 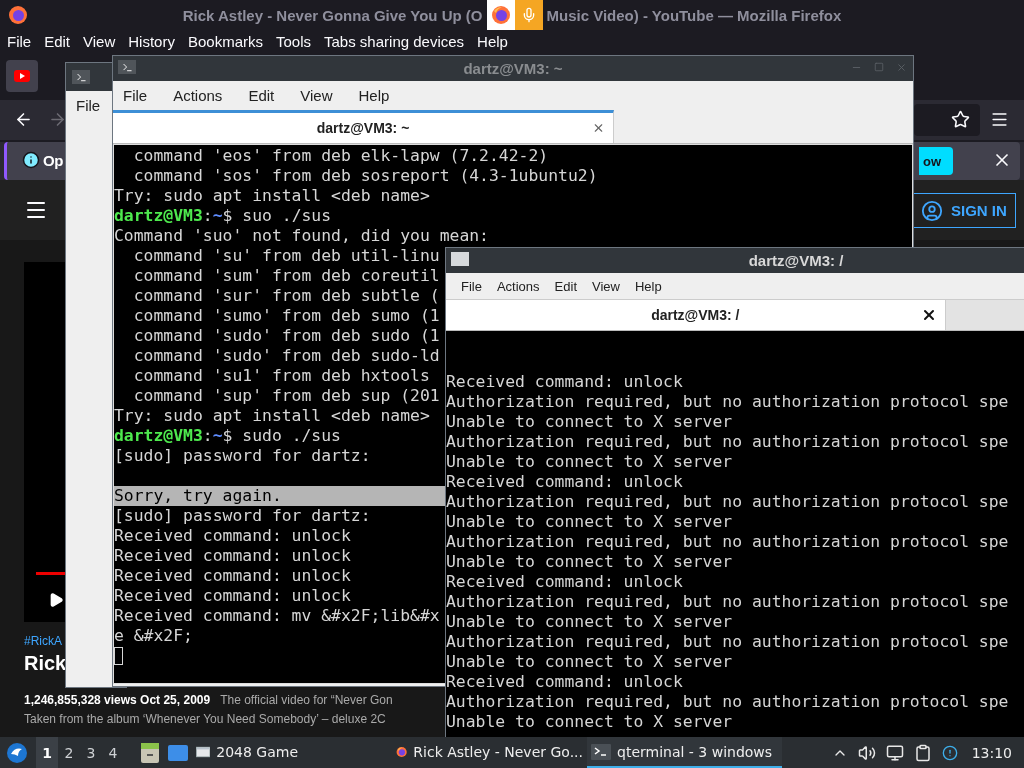 I want to click on workspace-button: 1, so click(x=47, y=752).